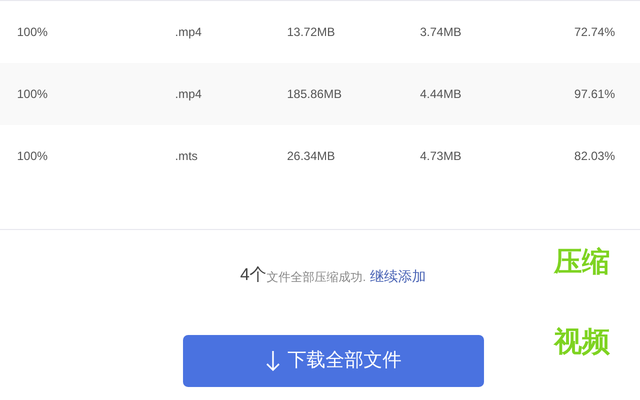  Describe the element at coordinates (594, 156) in the screenshot. I see `table-cell: 82.03%` at that location.